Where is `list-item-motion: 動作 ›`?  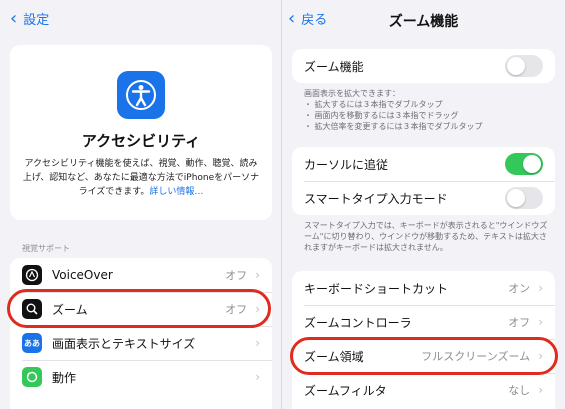 list-item-motion: 動作 › is located at coordinates (141, 377).